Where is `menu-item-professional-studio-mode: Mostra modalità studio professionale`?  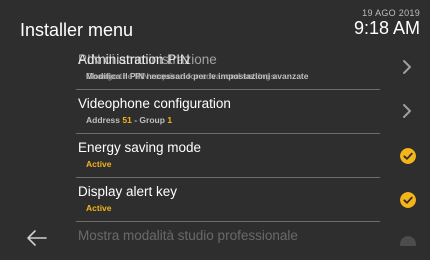 menu-item-professional-studio-mode: Mostra modalità studio professionale is located at coordinates (253, 234).